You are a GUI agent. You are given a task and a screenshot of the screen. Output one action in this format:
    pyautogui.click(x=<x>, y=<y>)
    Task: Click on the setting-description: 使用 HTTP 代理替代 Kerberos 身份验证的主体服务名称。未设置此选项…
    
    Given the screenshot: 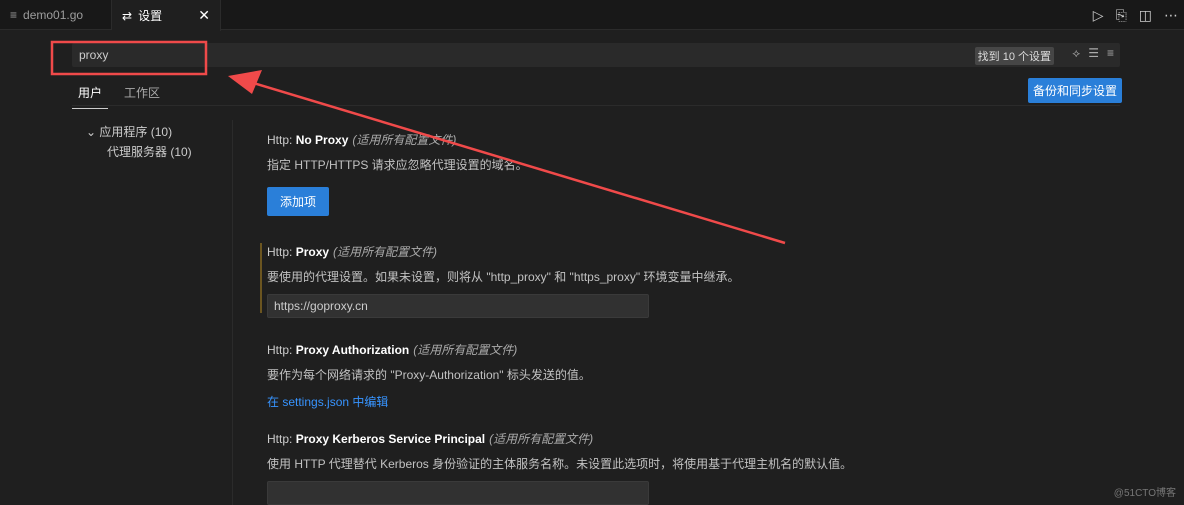 What is the action you would take?
    pyautogui.click(x=560, y=464)
    